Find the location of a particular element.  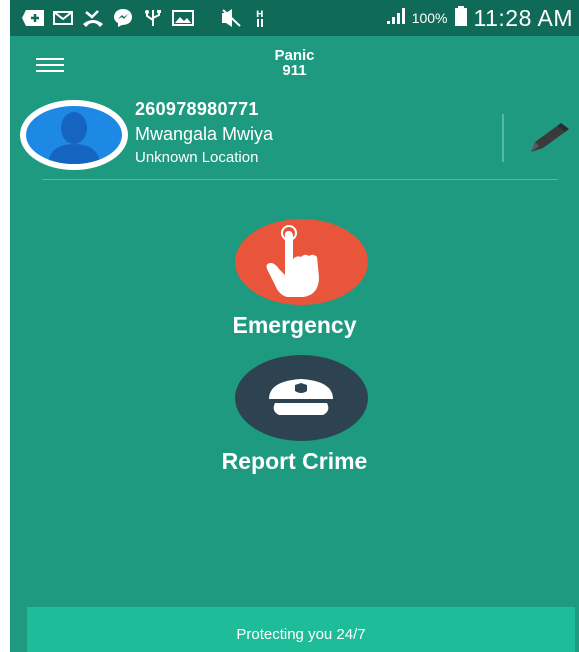

status-right: 100% 11:28 AM is located at coordinates (479, 18).